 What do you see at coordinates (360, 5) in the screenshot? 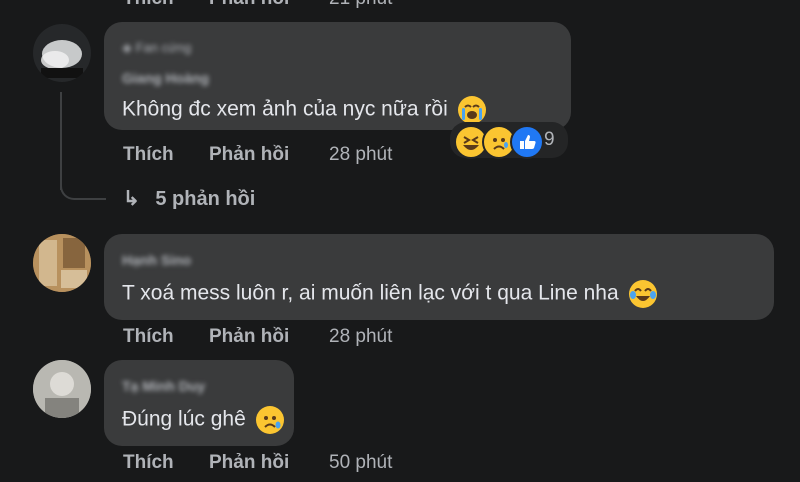
I see `comment-time: 21 phút` at bounding box center [360, 5].